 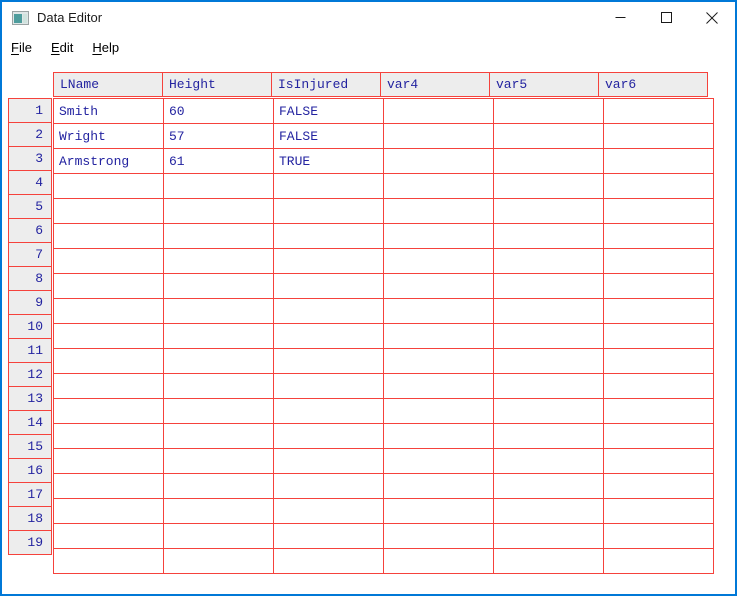 I want to click on row-number: 19, so click(x=30, y=542).